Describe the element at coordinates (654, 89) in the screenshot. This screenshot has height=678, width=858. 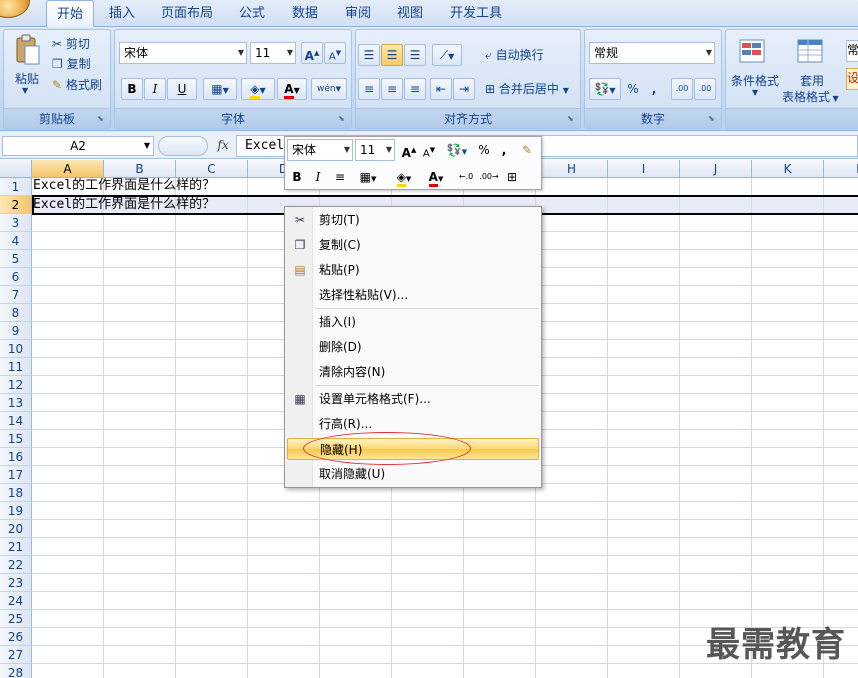
I see `comma-button: ,` at that location.